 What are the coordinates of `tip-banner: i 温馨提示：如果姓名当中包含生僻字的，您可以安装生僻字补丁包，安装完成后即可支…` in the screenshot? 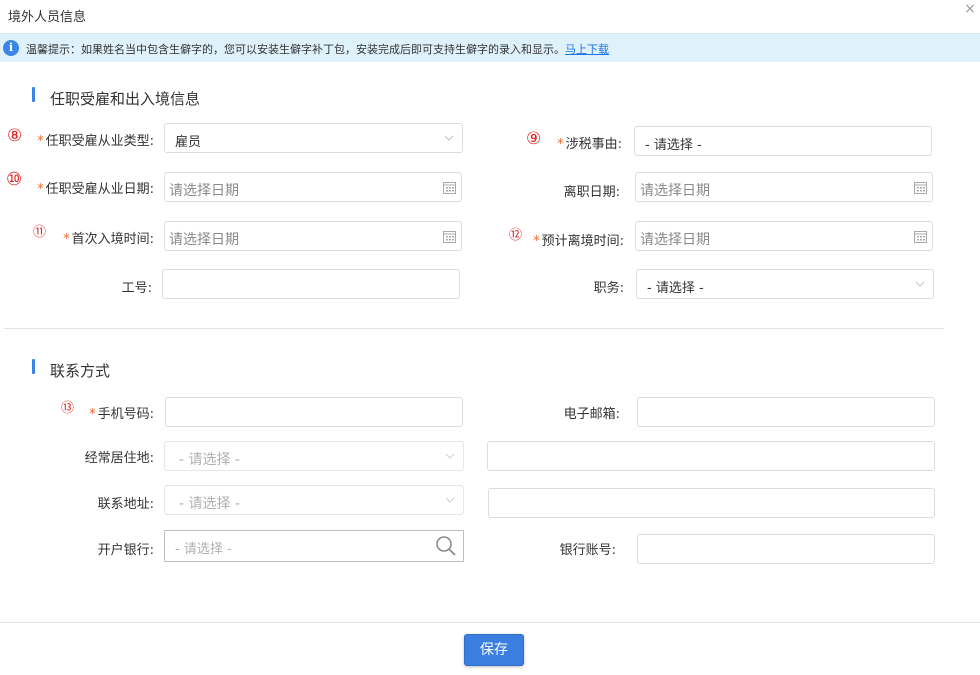 It's located at (490, 47).